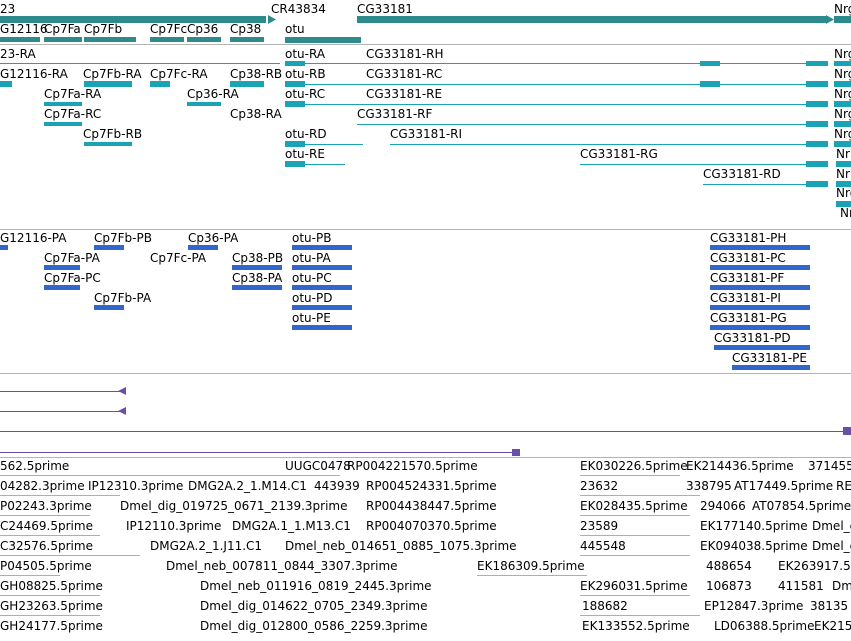 This screenshot has width=851, height=641. I want to click on est-label: 23632, so click(599, 486).